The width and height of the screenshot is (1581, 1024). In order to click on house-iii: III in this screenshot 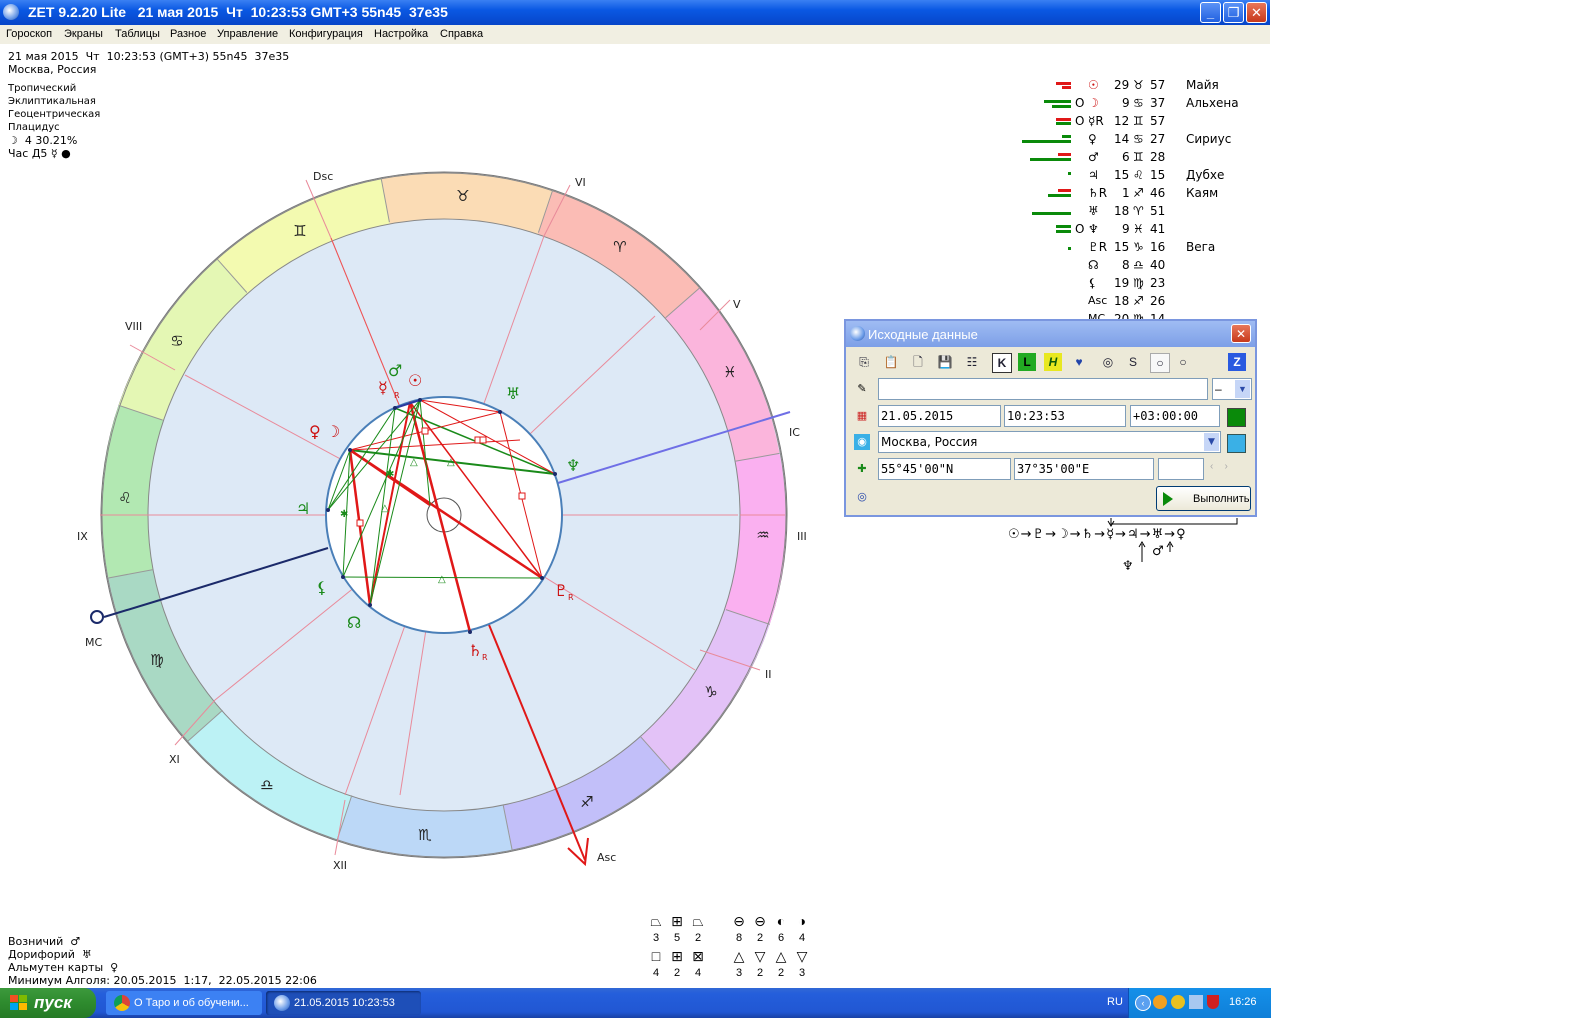, I will do `click(802, 536)`.